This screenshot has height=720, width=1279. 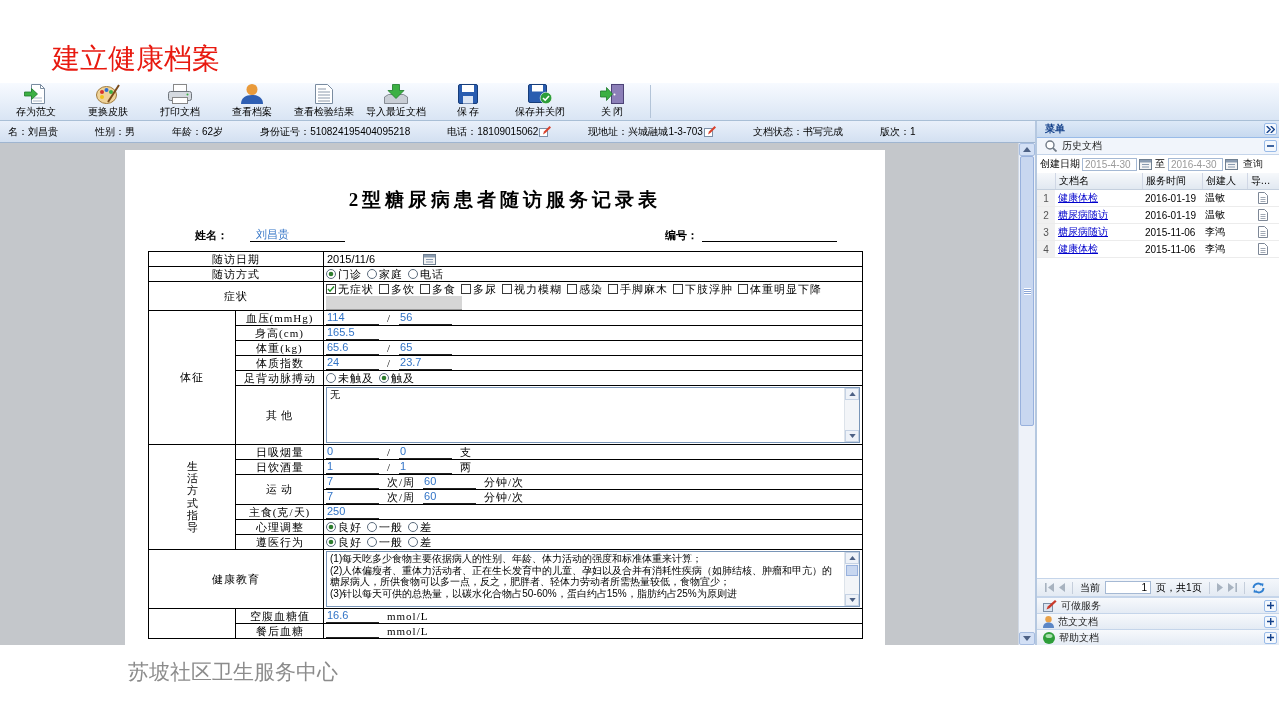 I want to click on collapse-panel-button, so click(x=1270, y=129).